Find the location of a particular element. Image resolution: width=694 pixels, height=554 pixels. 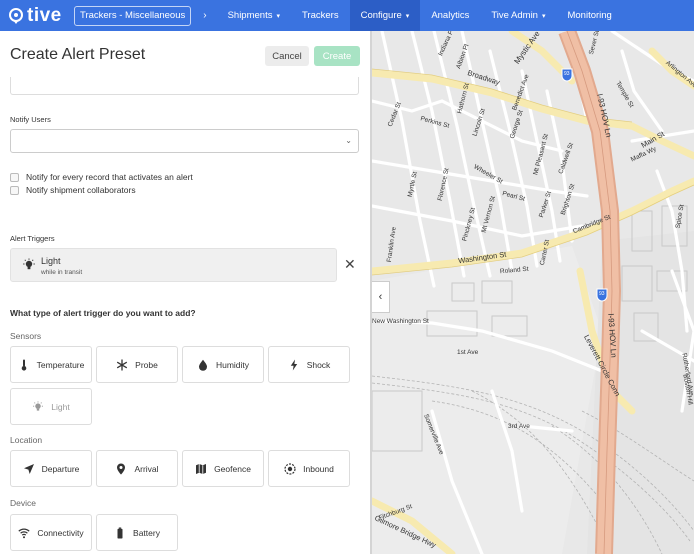

notify-collaborators-checkbox is located at coordinates (14, 190).